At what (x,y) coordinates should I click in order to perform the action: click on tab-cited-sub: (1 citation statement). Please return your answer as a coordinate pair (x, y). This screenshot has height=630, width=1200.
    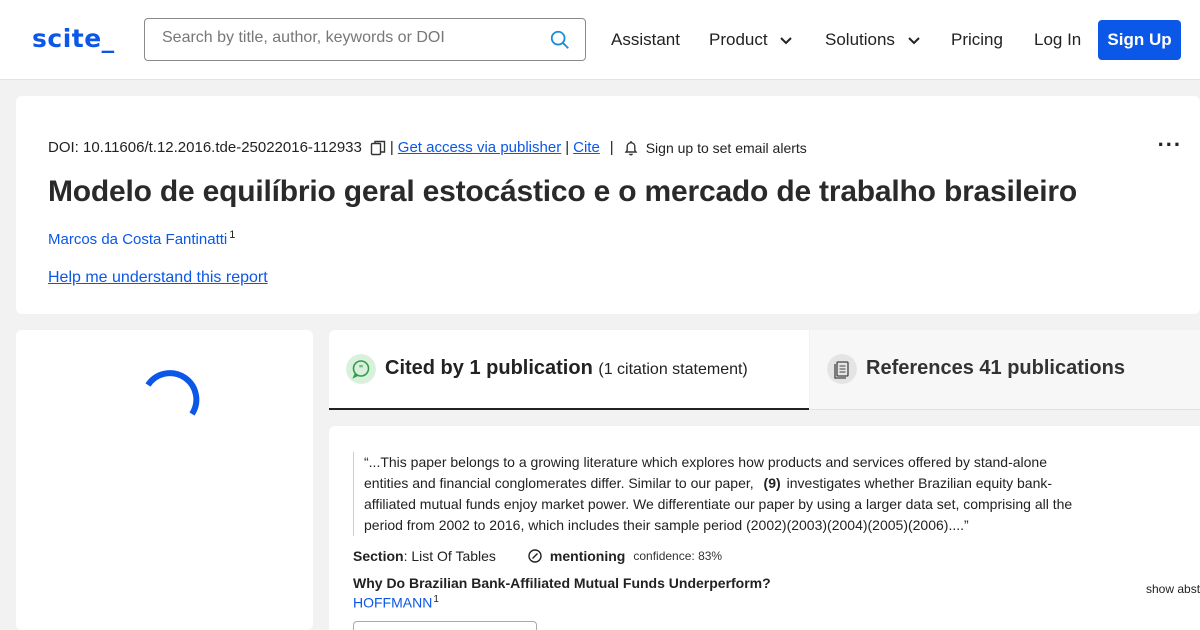
    Looking at the image, I should click on (673, 369).